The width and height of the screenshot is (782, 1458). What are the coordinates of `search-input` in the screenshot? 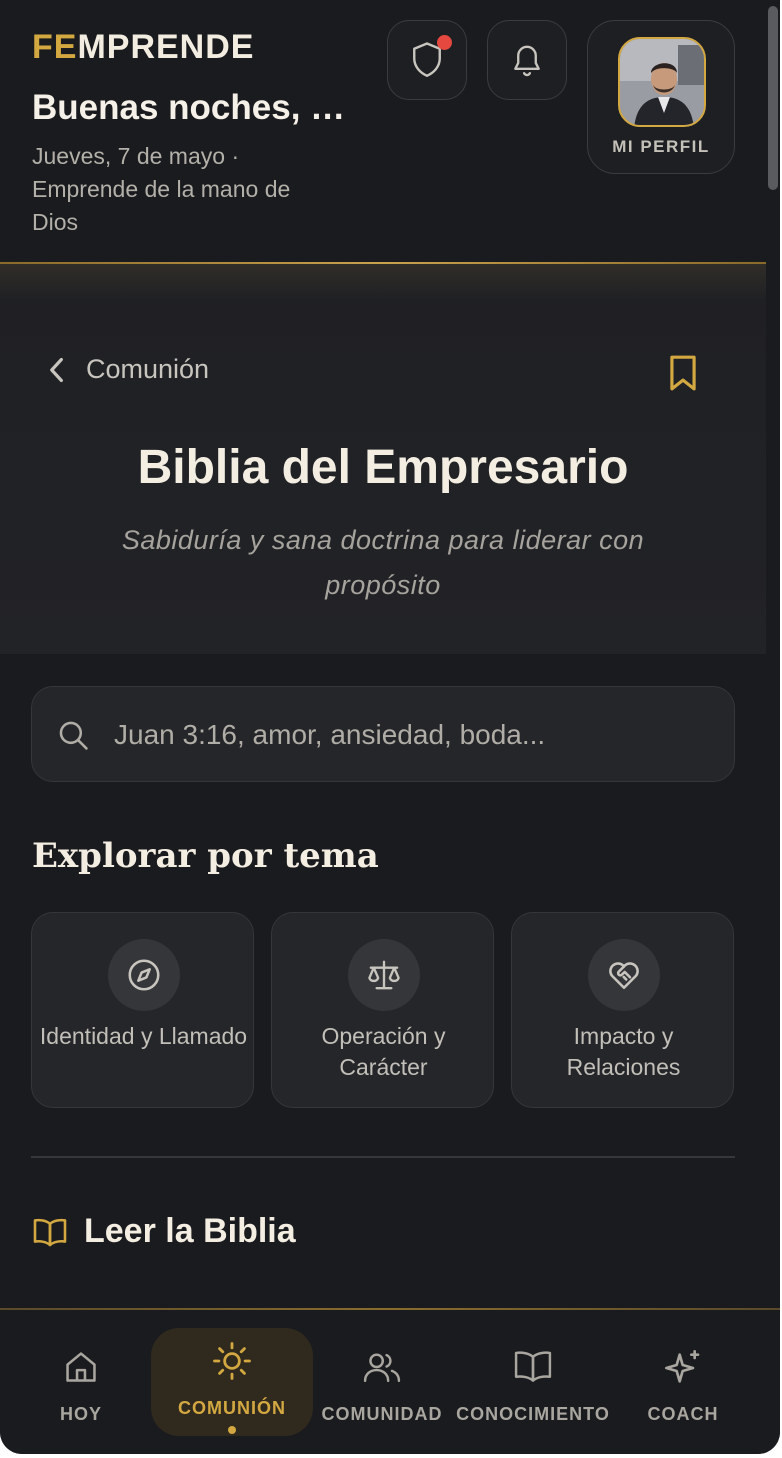 It's located at (404, 735).